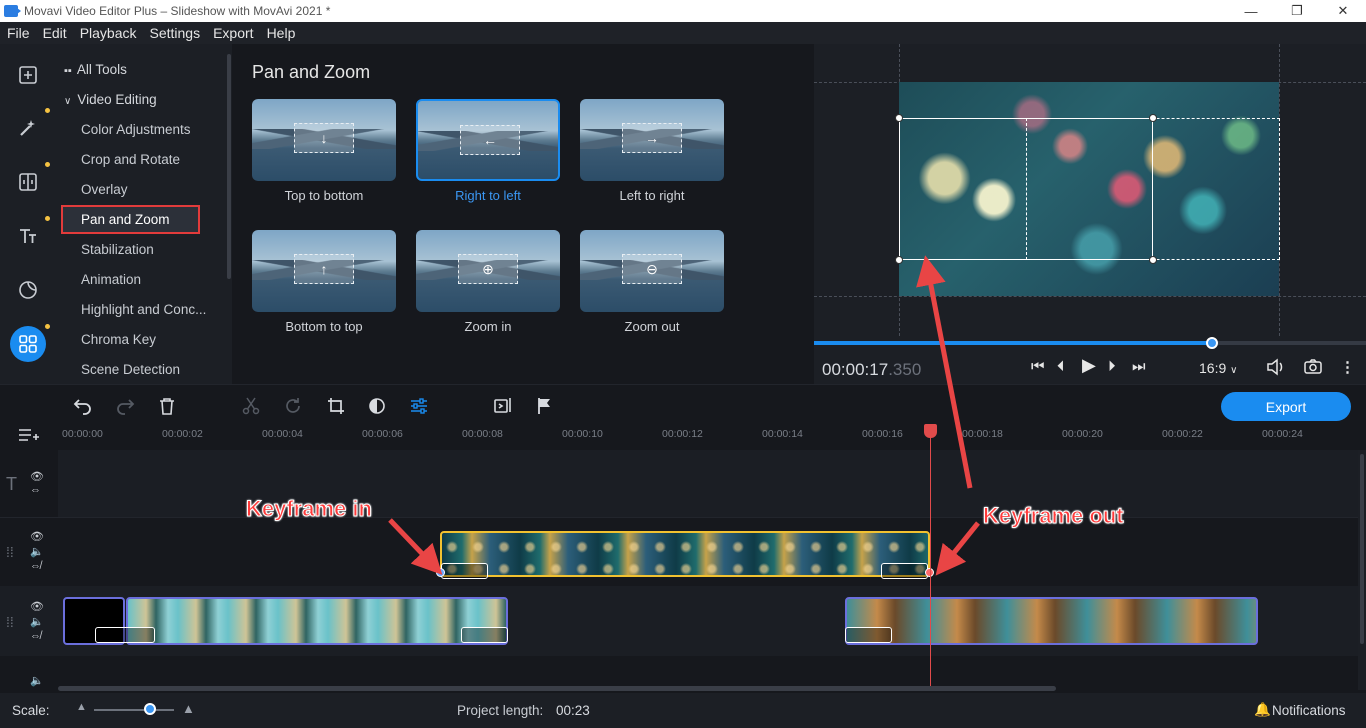 This screenshot has width=1366, height=728. What do you see at coordinates (500, 710) in the screenshot?
I see `project-length-label: Project length:` at bounding box center [500, 710].